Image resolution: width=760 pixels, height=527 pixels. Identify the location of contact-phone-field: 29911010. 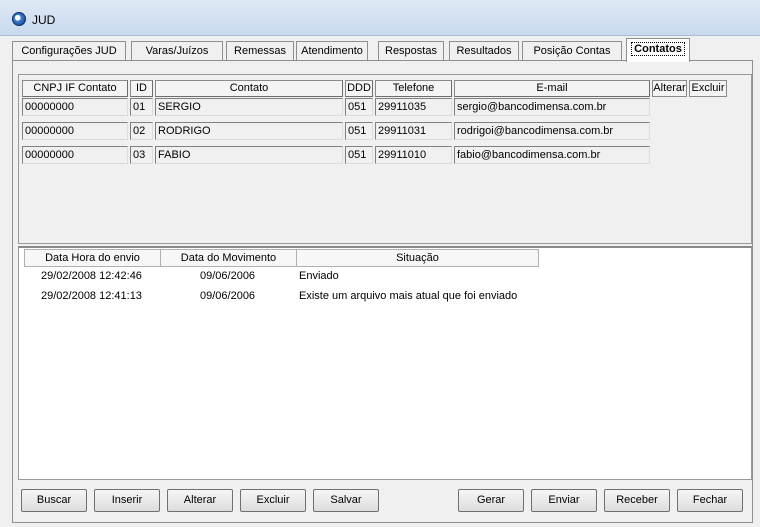
(413, 155).